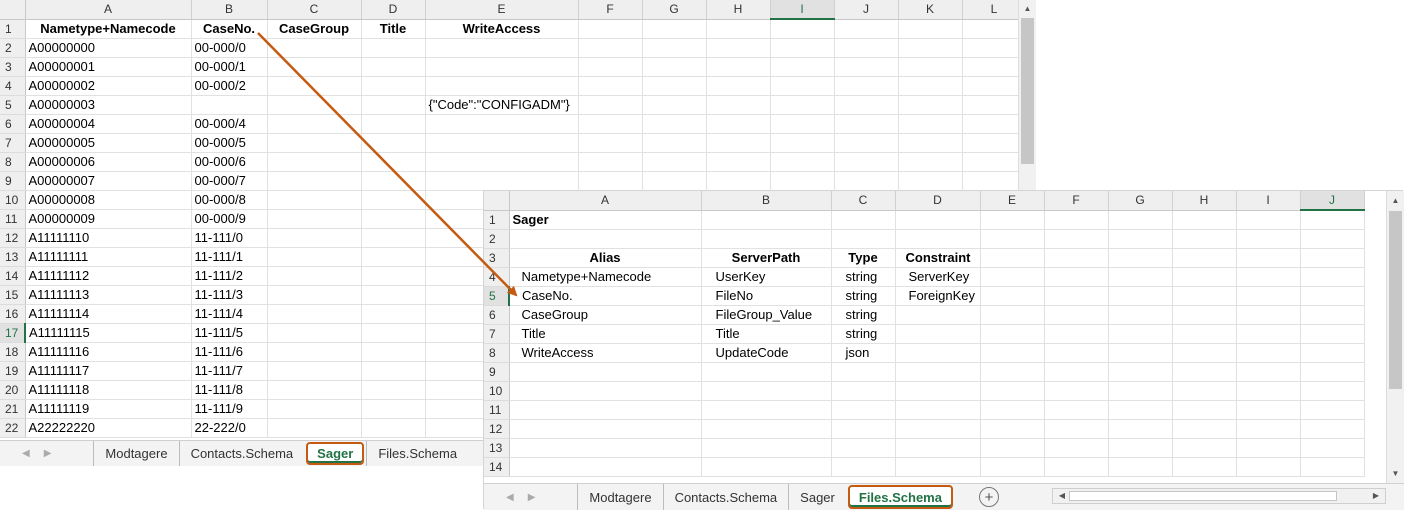 The image size is (1404, 510). I want to click on cell: FileNo, so click(766, 296).